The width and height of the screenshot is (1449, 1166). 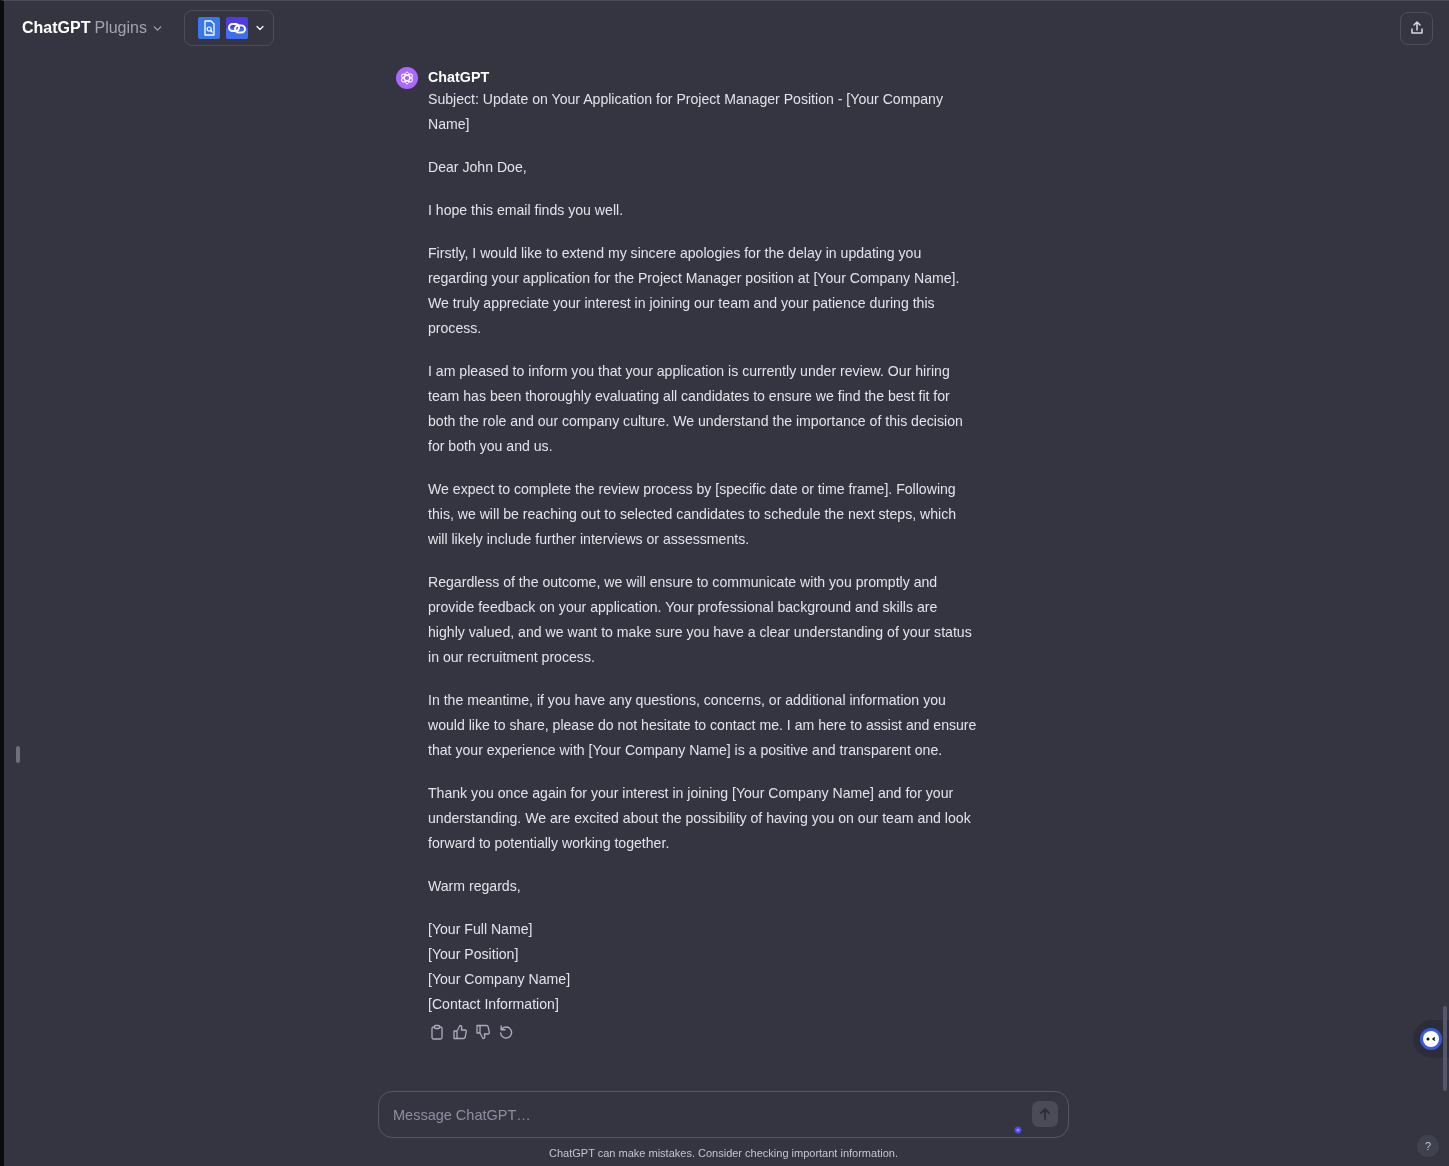 I want to click on message-paragraph: We expect to complete the review process by [specific date or time frame]. Following this, we will be reaching out to selected candidates to schedule the next steps, which will likely include further interviews or assessments., so click(x=693, y=514).